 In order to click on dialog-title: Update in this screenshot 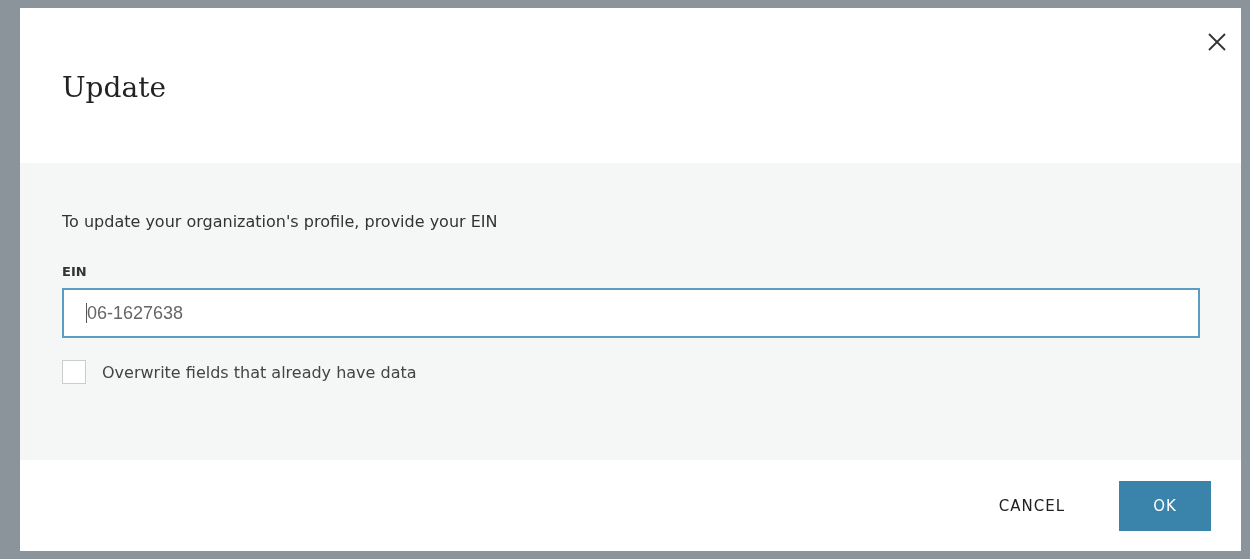, I will do `click(114, 88)`.